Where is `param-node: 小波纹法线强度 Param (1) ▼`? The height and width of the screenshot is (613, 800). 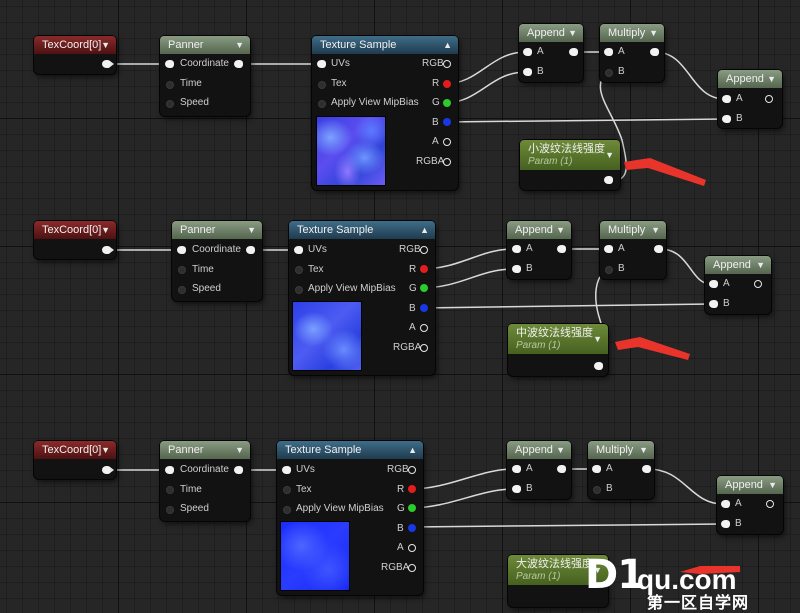 param-node: 小波纹法线强度 Param (1) ▼ is located at coordinates (570, 165).